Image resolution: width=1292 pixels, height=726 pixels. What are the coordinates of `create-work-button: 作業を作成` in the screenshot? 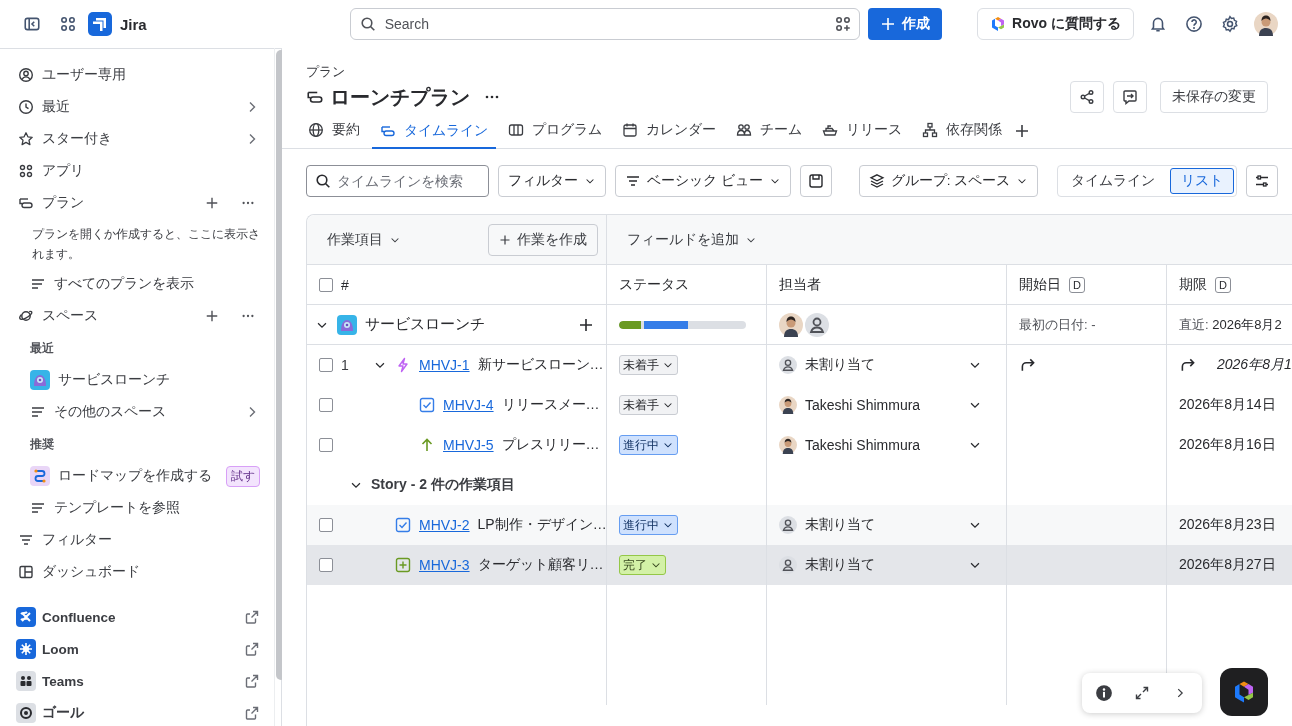 It's located at (543, 239).